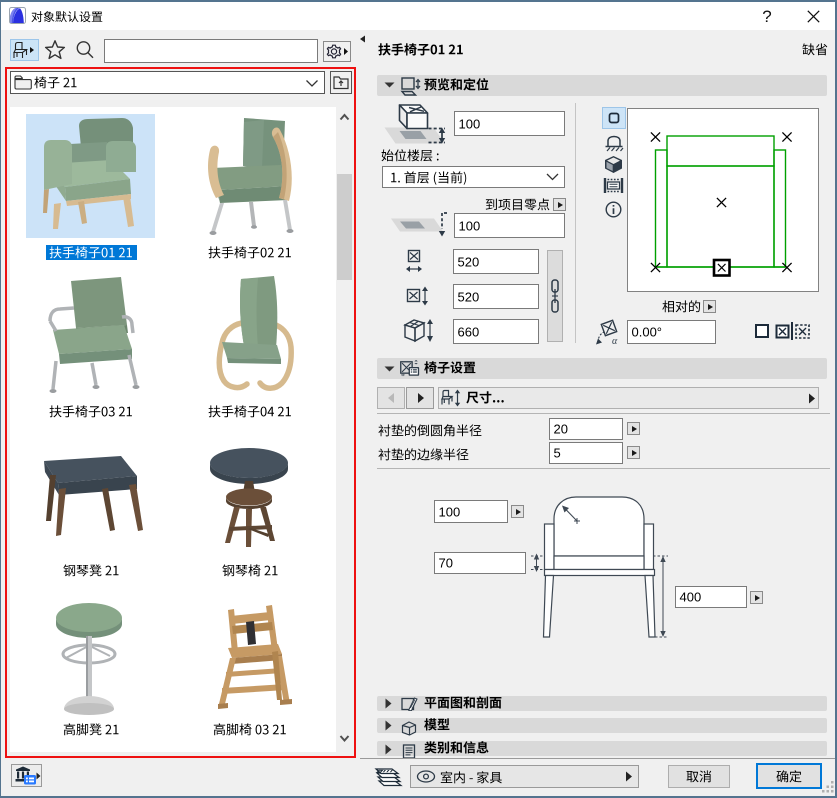 This screenshot has height=798, width=837. I want to click on svg-text: α, so click(615, 340).